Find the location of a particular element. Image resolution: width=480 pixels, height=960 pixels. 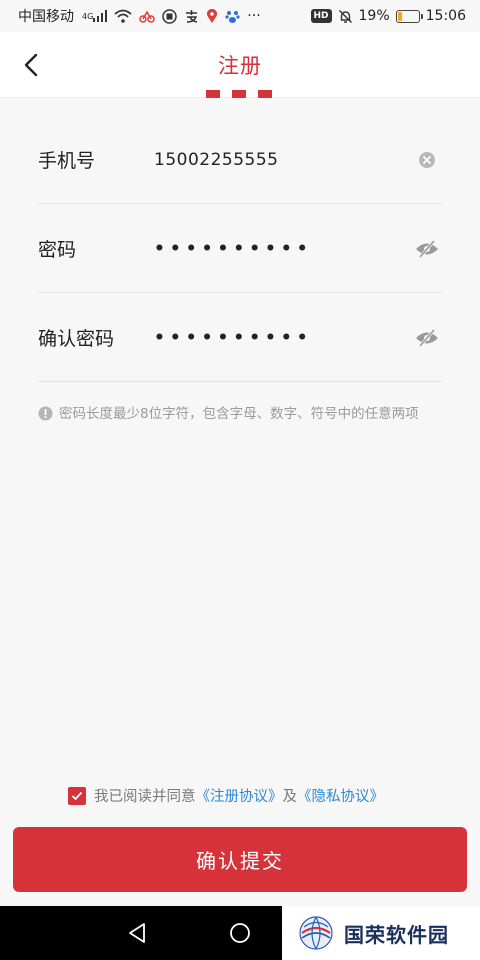

signal-icon: 4G is located at coordinates (94, 16).